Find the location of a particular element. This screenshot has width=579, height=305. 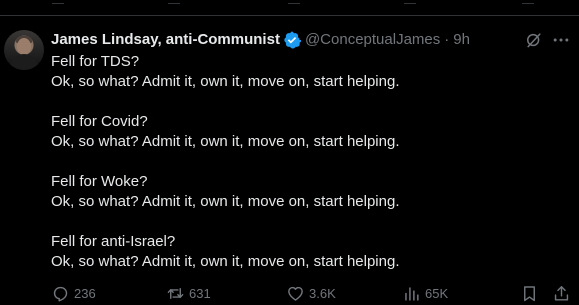

bookmark-button is located at coordinates (531, 293).